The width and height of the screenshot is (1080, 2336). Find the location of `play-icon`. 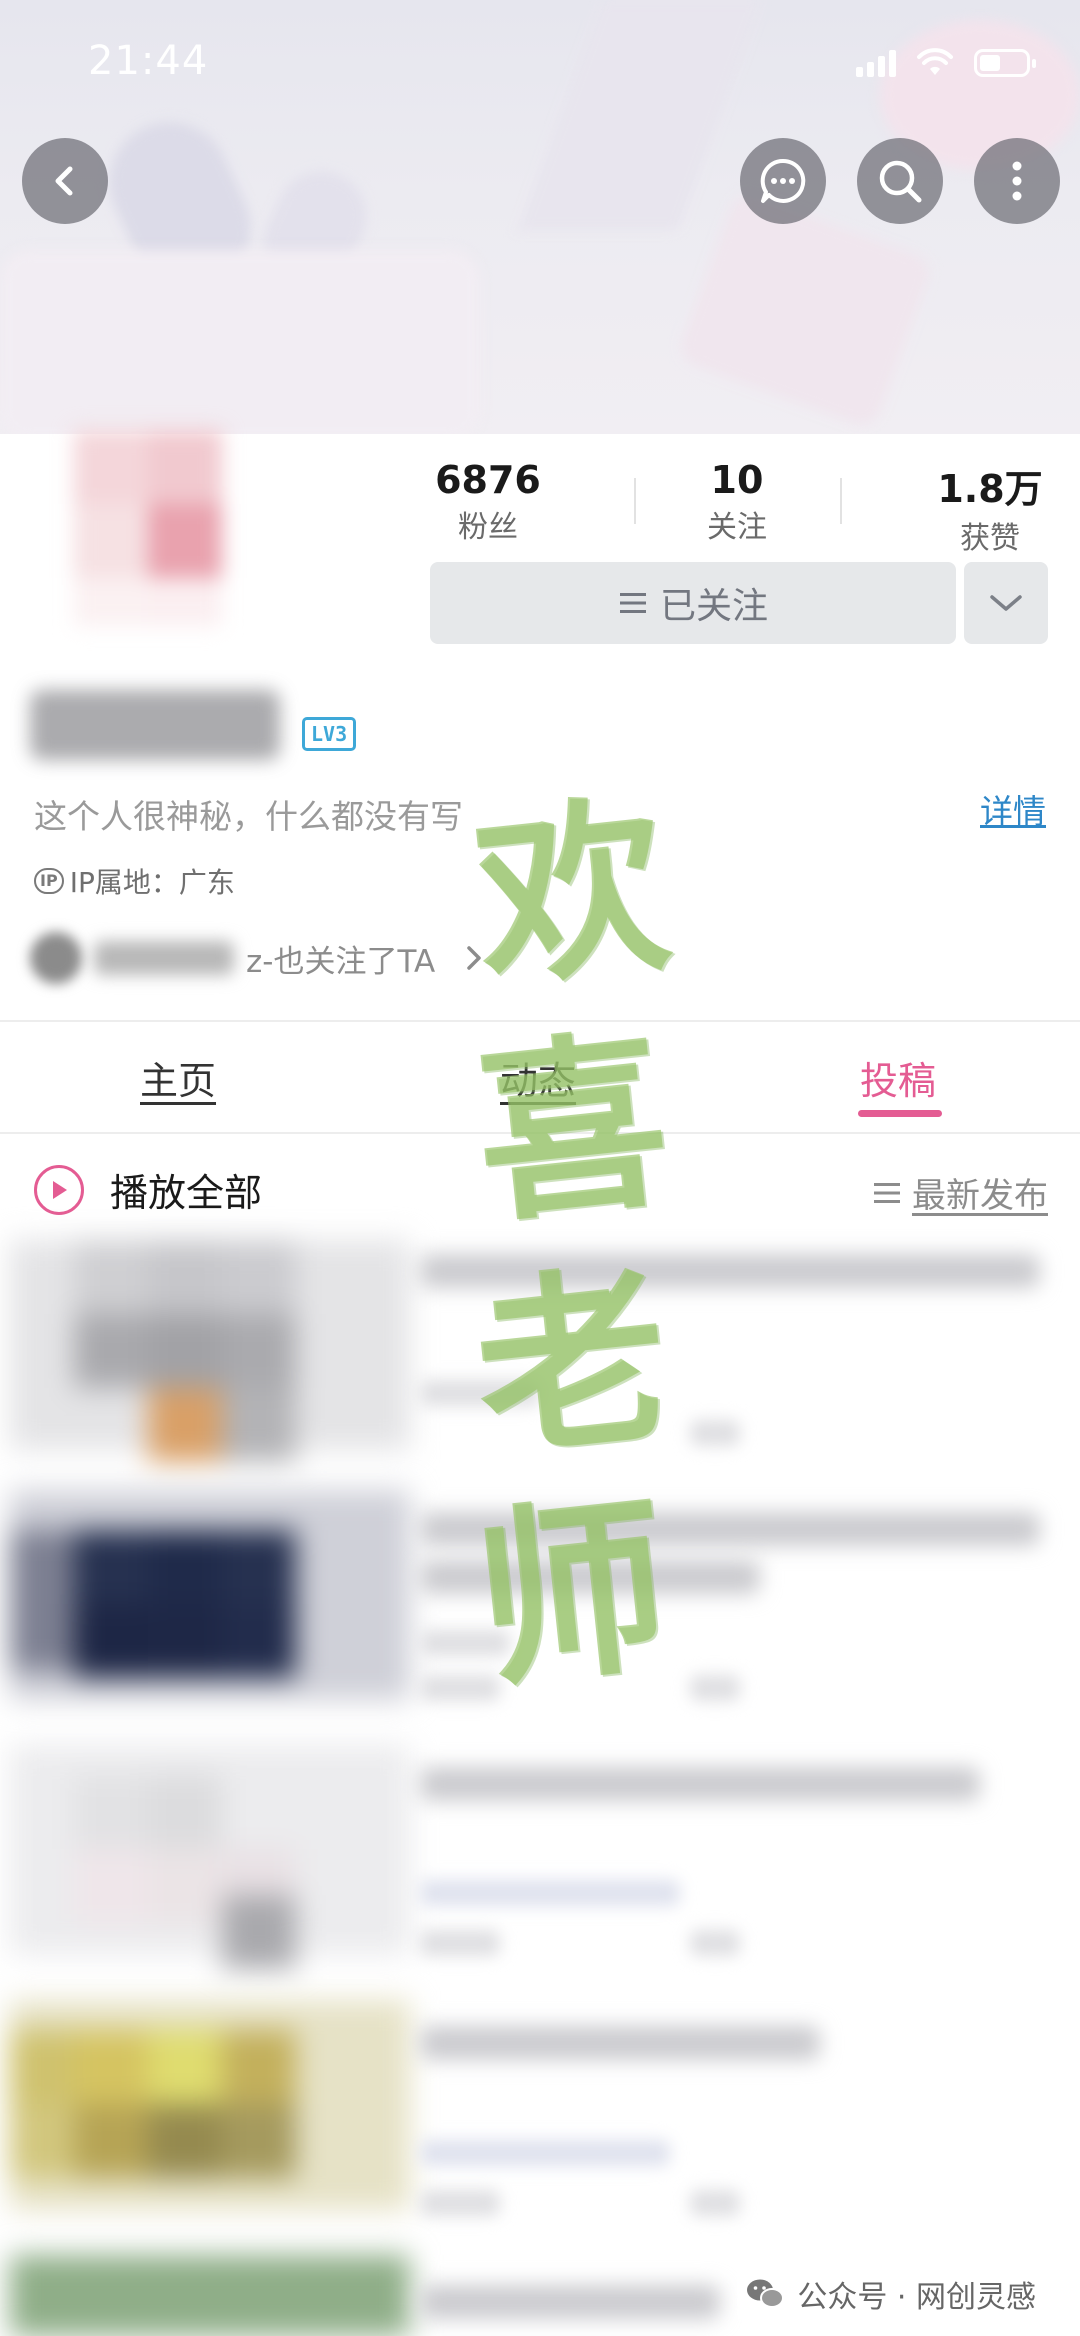

play-icon is located at coordinates (59, 1189).